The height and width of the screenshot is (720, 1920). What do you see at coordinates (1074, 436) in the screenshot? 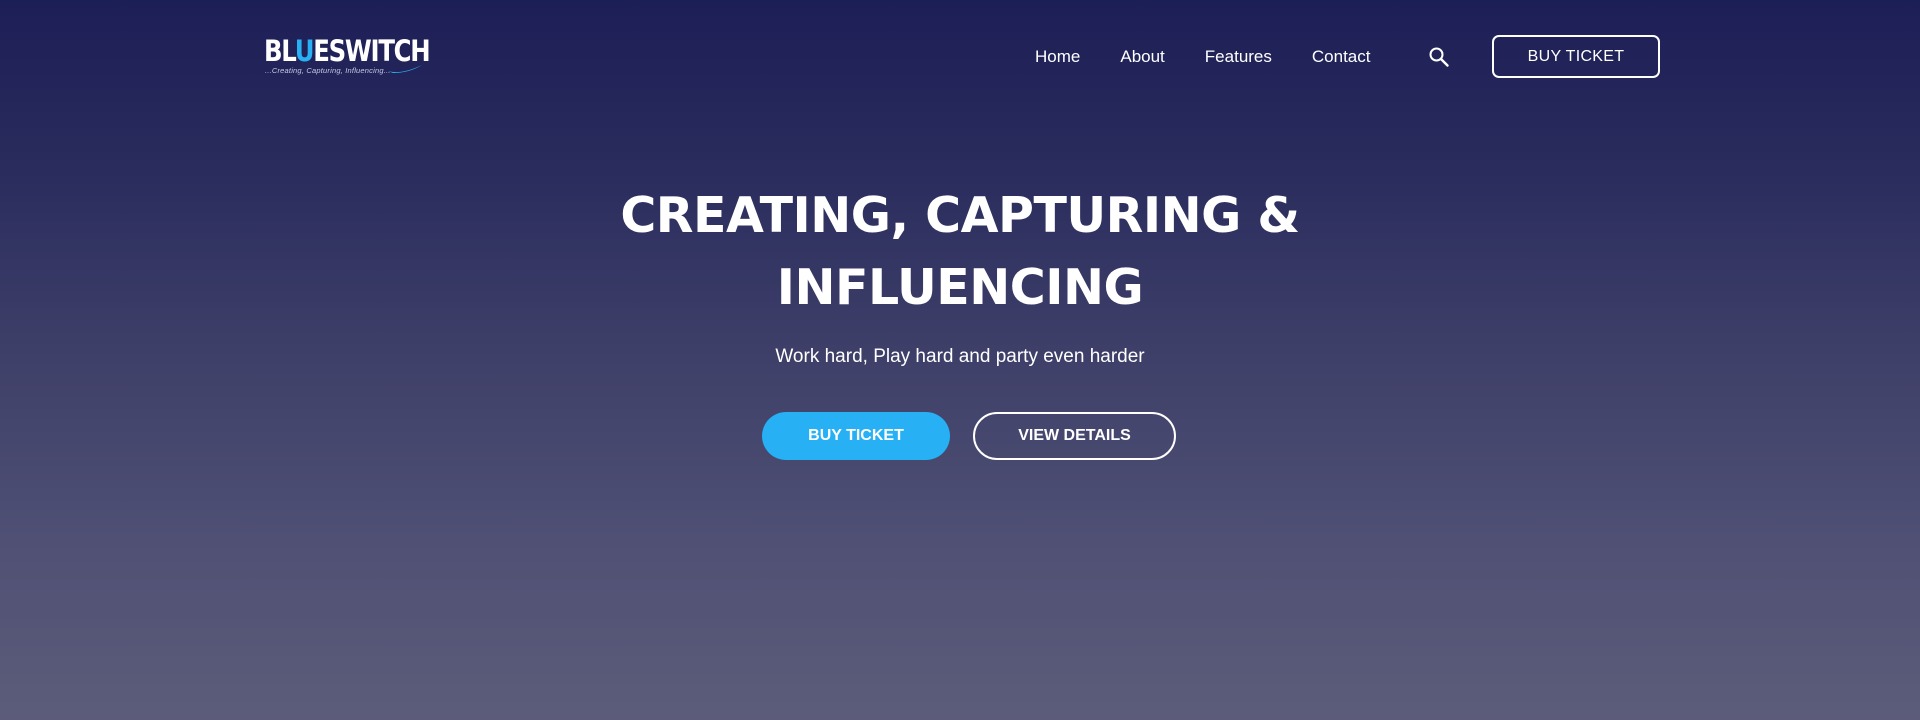
I see `view-details-button: VIEW DETAILS` at bounding box center [1074, 436].